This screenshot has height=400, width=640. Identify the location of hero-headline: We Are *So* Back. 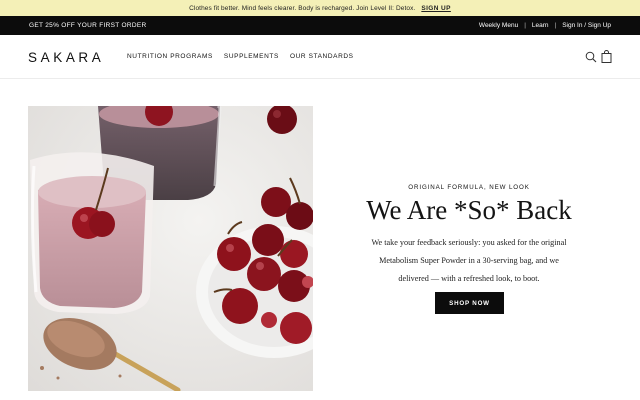
(469, 210).